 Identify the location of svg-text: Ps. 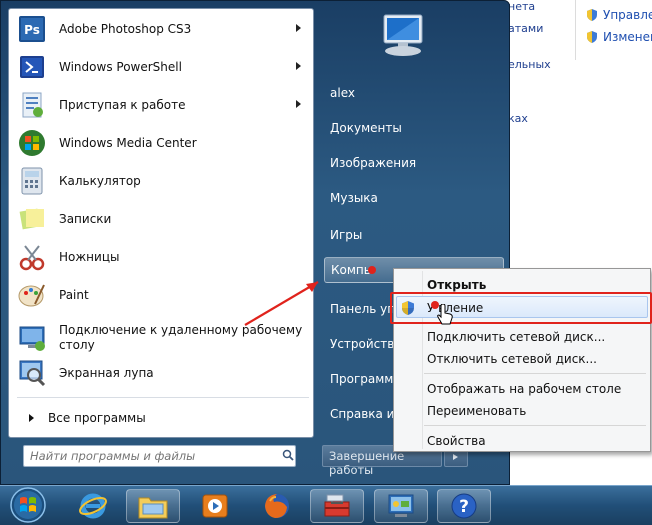
(32, 30).